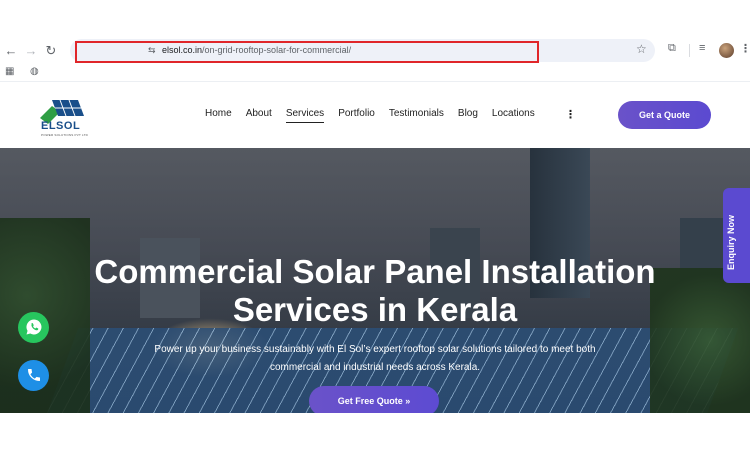 The height and width of the screenshot is (450, 750). Describe the element at coordinates (731, 242) in the screenshot. I see `enquiry-now-label: Enquiry Now` at that location.